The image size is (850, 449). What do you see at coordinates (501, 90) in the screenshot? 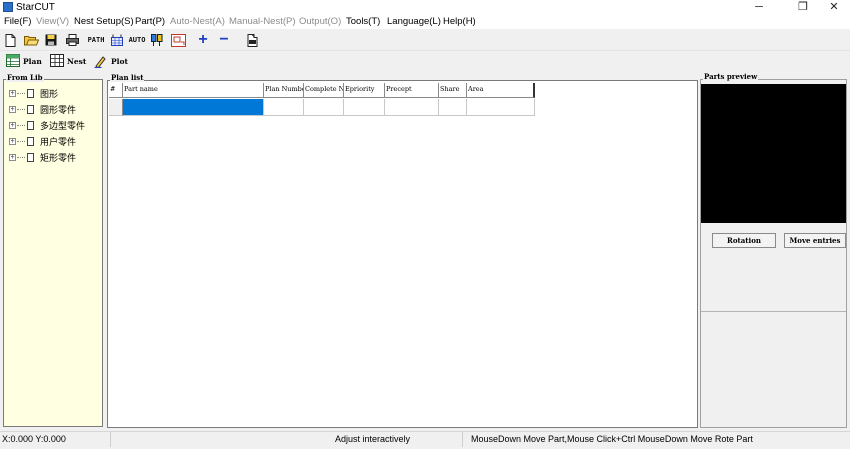
I see `column-header-area: Area` at bounding box center [501, 90].